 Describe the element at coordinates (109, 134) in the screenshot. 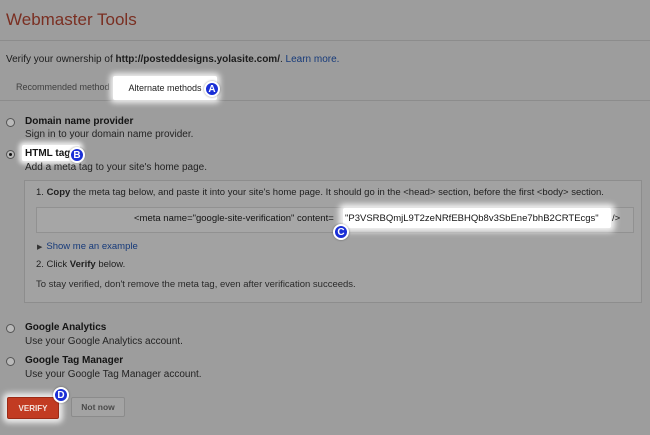

I see `option-desc-domain: Sign in to your domain name provider.` at that location.